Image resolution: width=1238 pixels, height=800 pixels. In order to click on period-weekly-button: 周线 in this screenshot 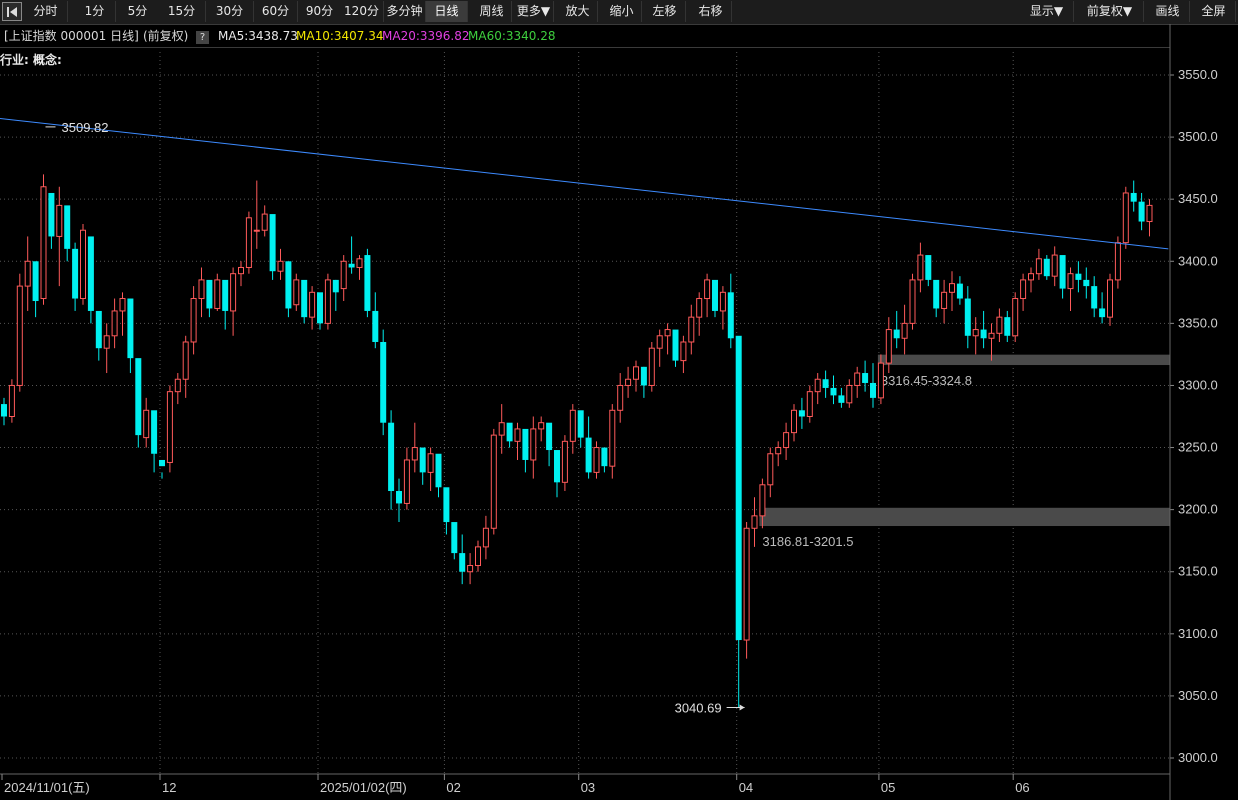, I will do `click(492, 11)`.